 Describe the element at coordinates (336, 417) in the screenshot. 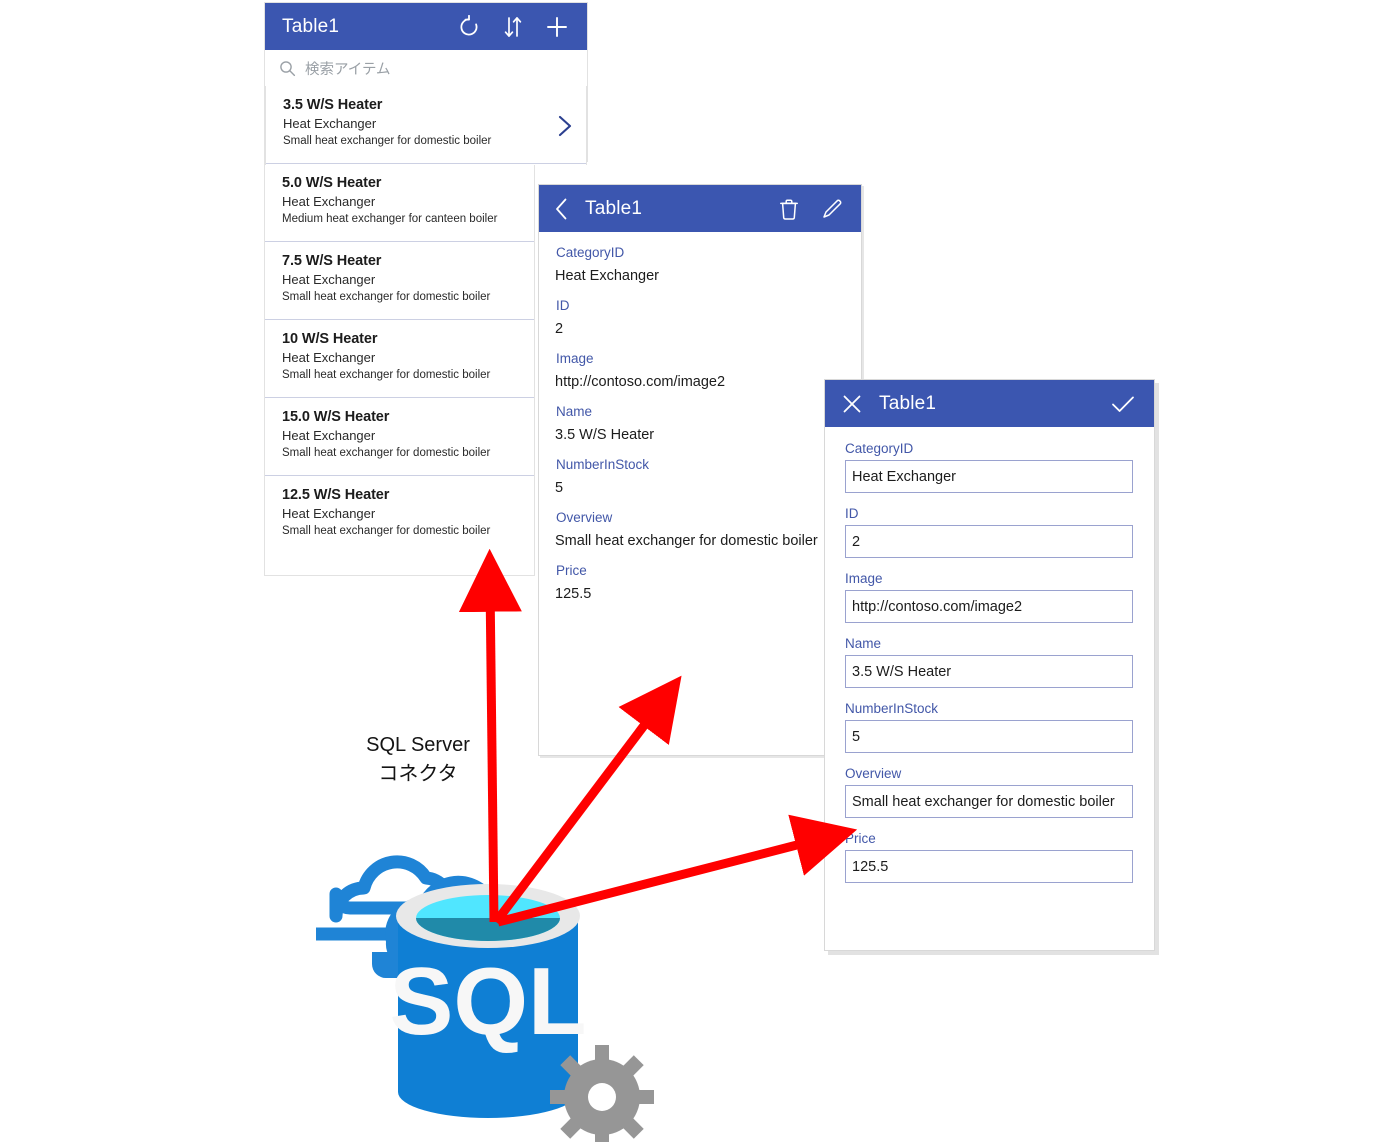

I see `list-item-title: 15.0 W/S Heater` at that location.